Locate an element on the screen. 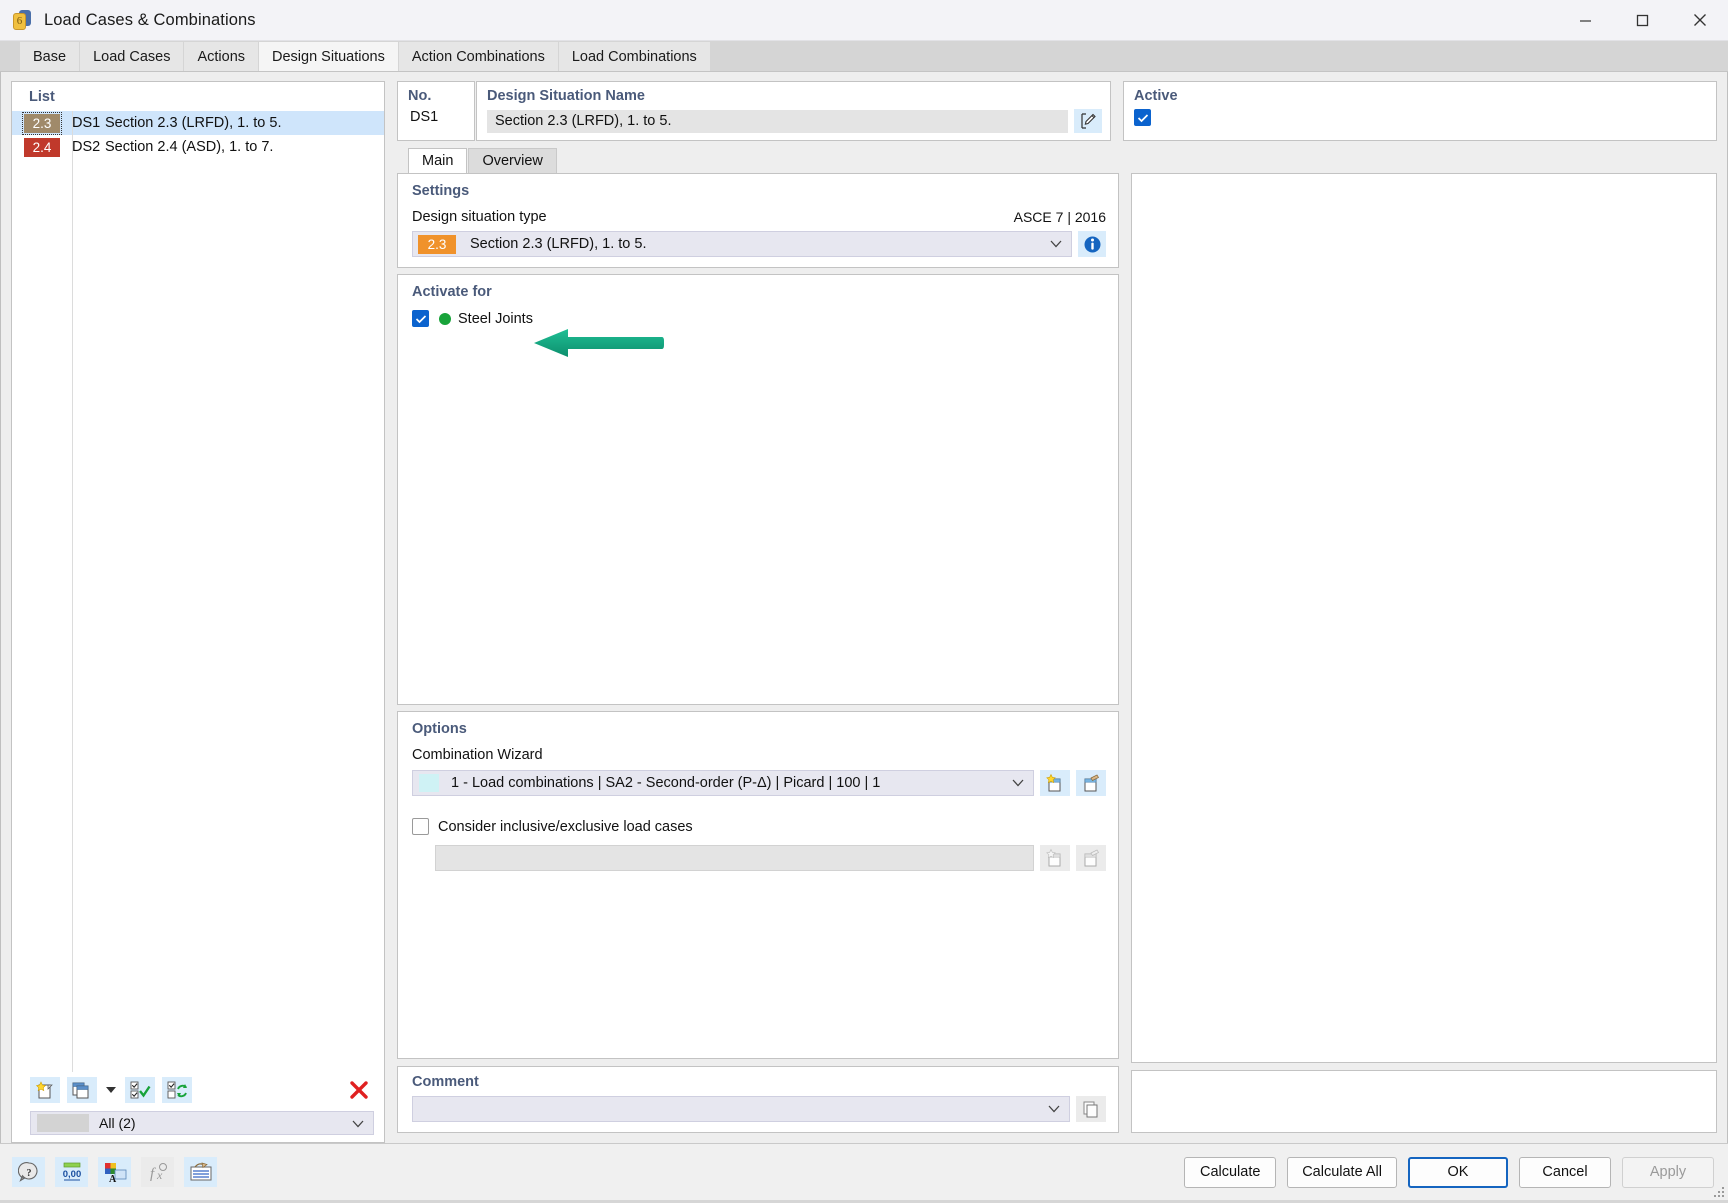 The width and height of the screenshot is (1728, 1203). edit-pencil-icon is located at coordinates (1088, 121).